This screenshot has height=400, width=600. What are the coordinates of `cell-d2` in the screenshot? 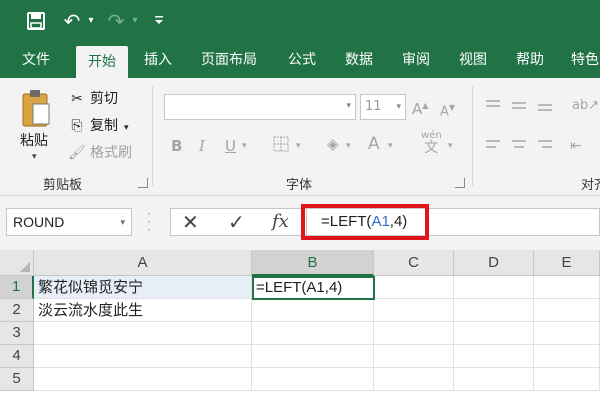 It's located at (494, 310).